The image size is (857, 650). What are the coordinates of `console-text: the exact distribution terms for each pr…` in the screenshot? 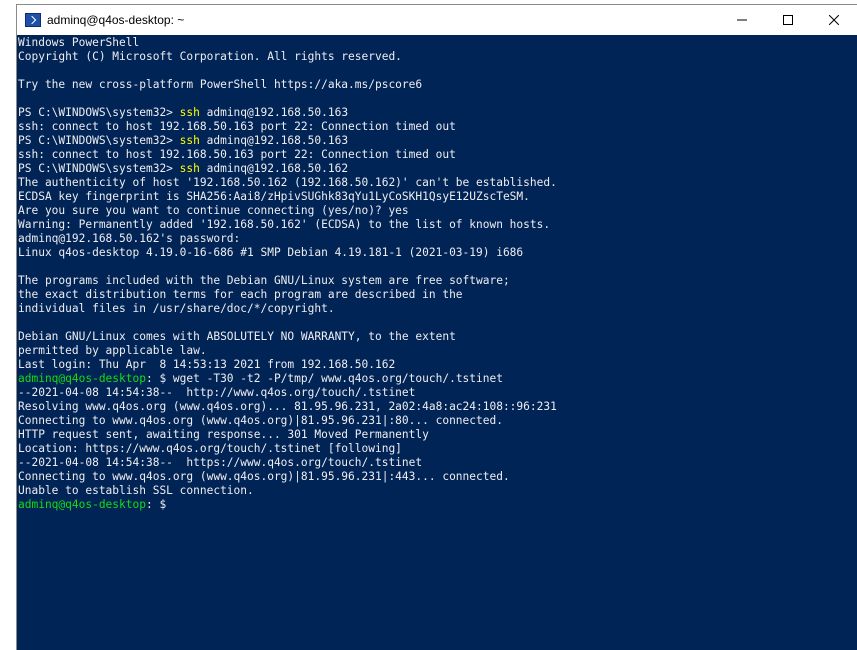 It's located at (240, 294).